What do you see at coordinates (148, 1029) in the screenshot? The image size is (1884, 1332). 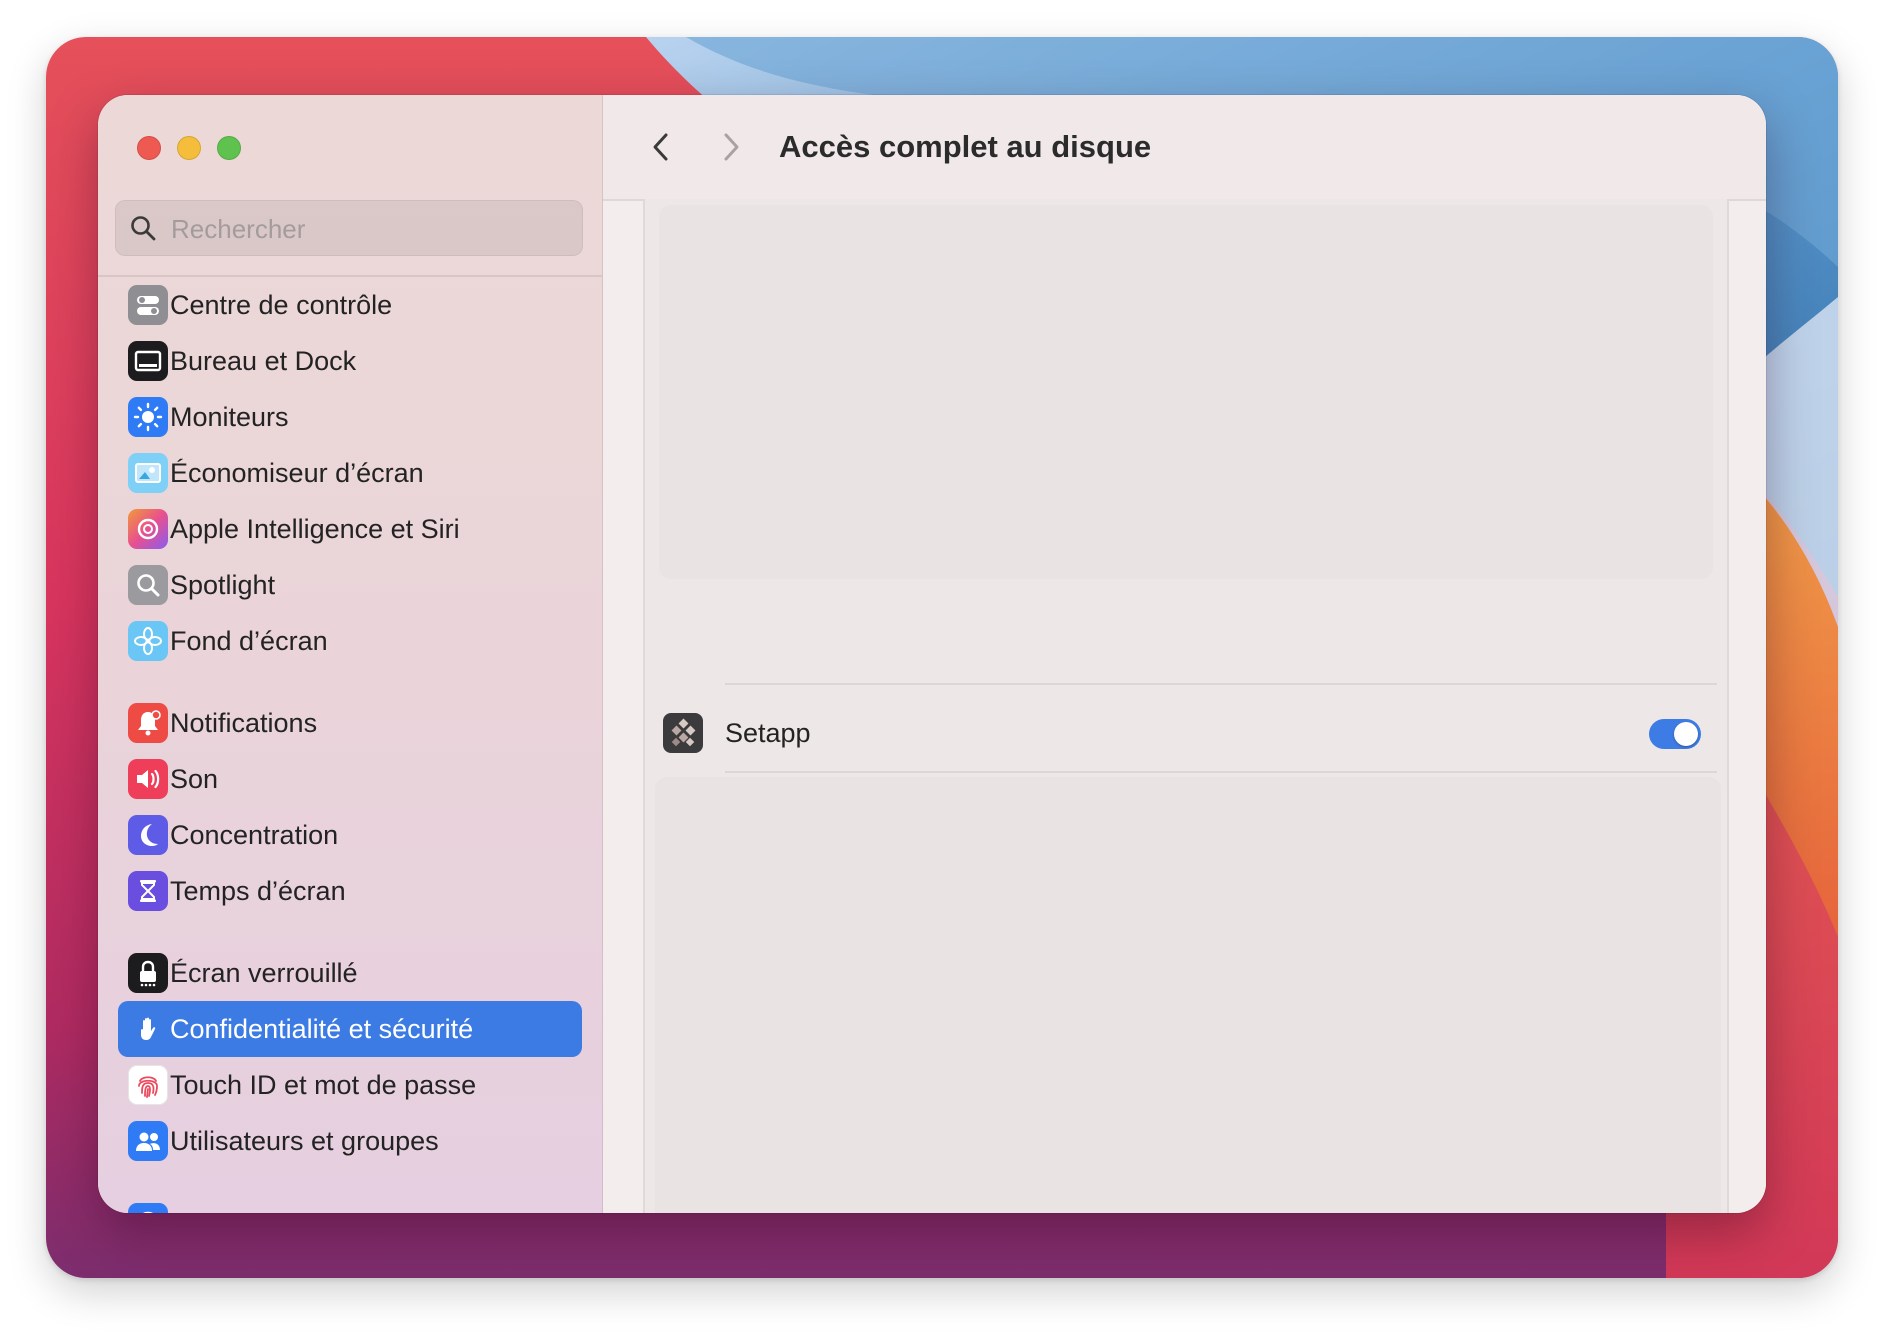 I see `hand-icon` at bounding box center [148, 1029].